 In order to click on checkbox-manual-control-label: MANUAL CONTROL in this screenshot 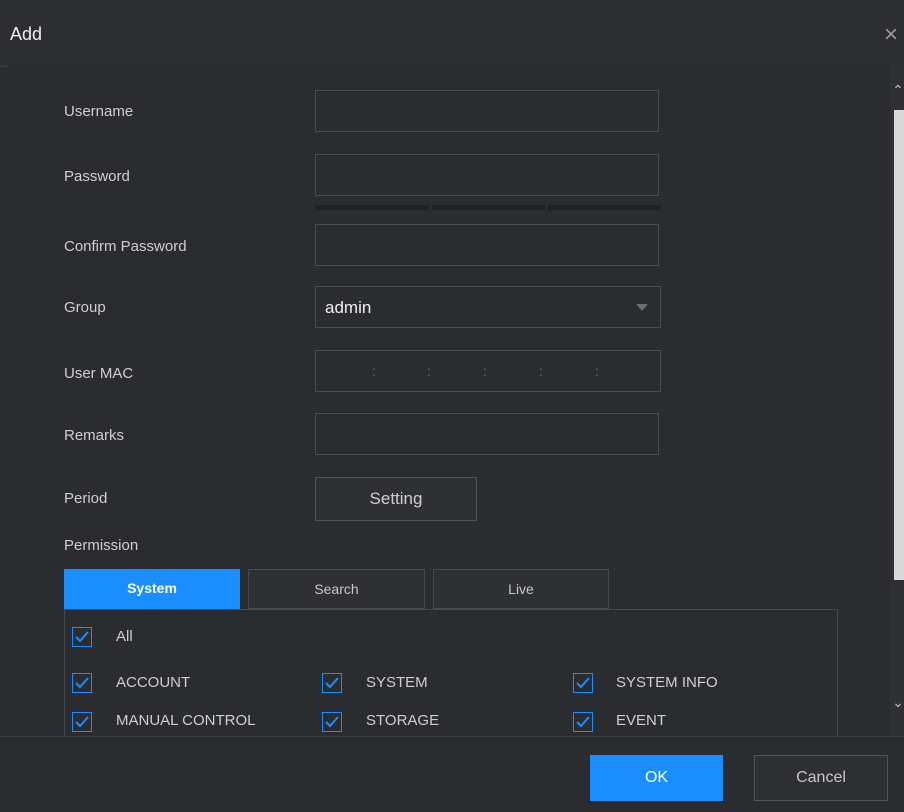, I will do `click(186, 720)`.